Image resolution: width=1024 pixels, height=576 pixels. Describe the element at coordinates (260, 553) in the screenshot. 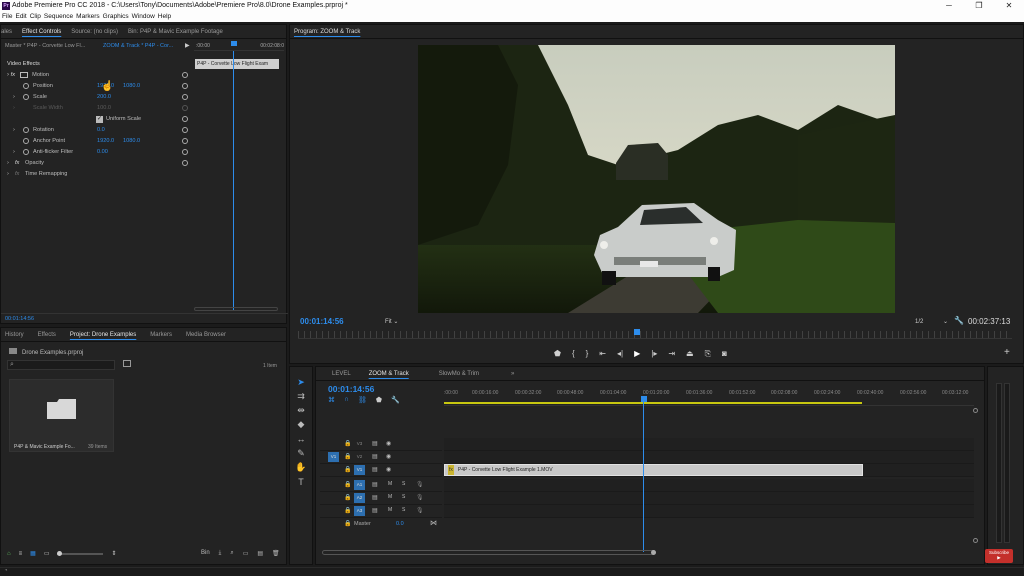

I see `new-item-icon: ▤` at that location.